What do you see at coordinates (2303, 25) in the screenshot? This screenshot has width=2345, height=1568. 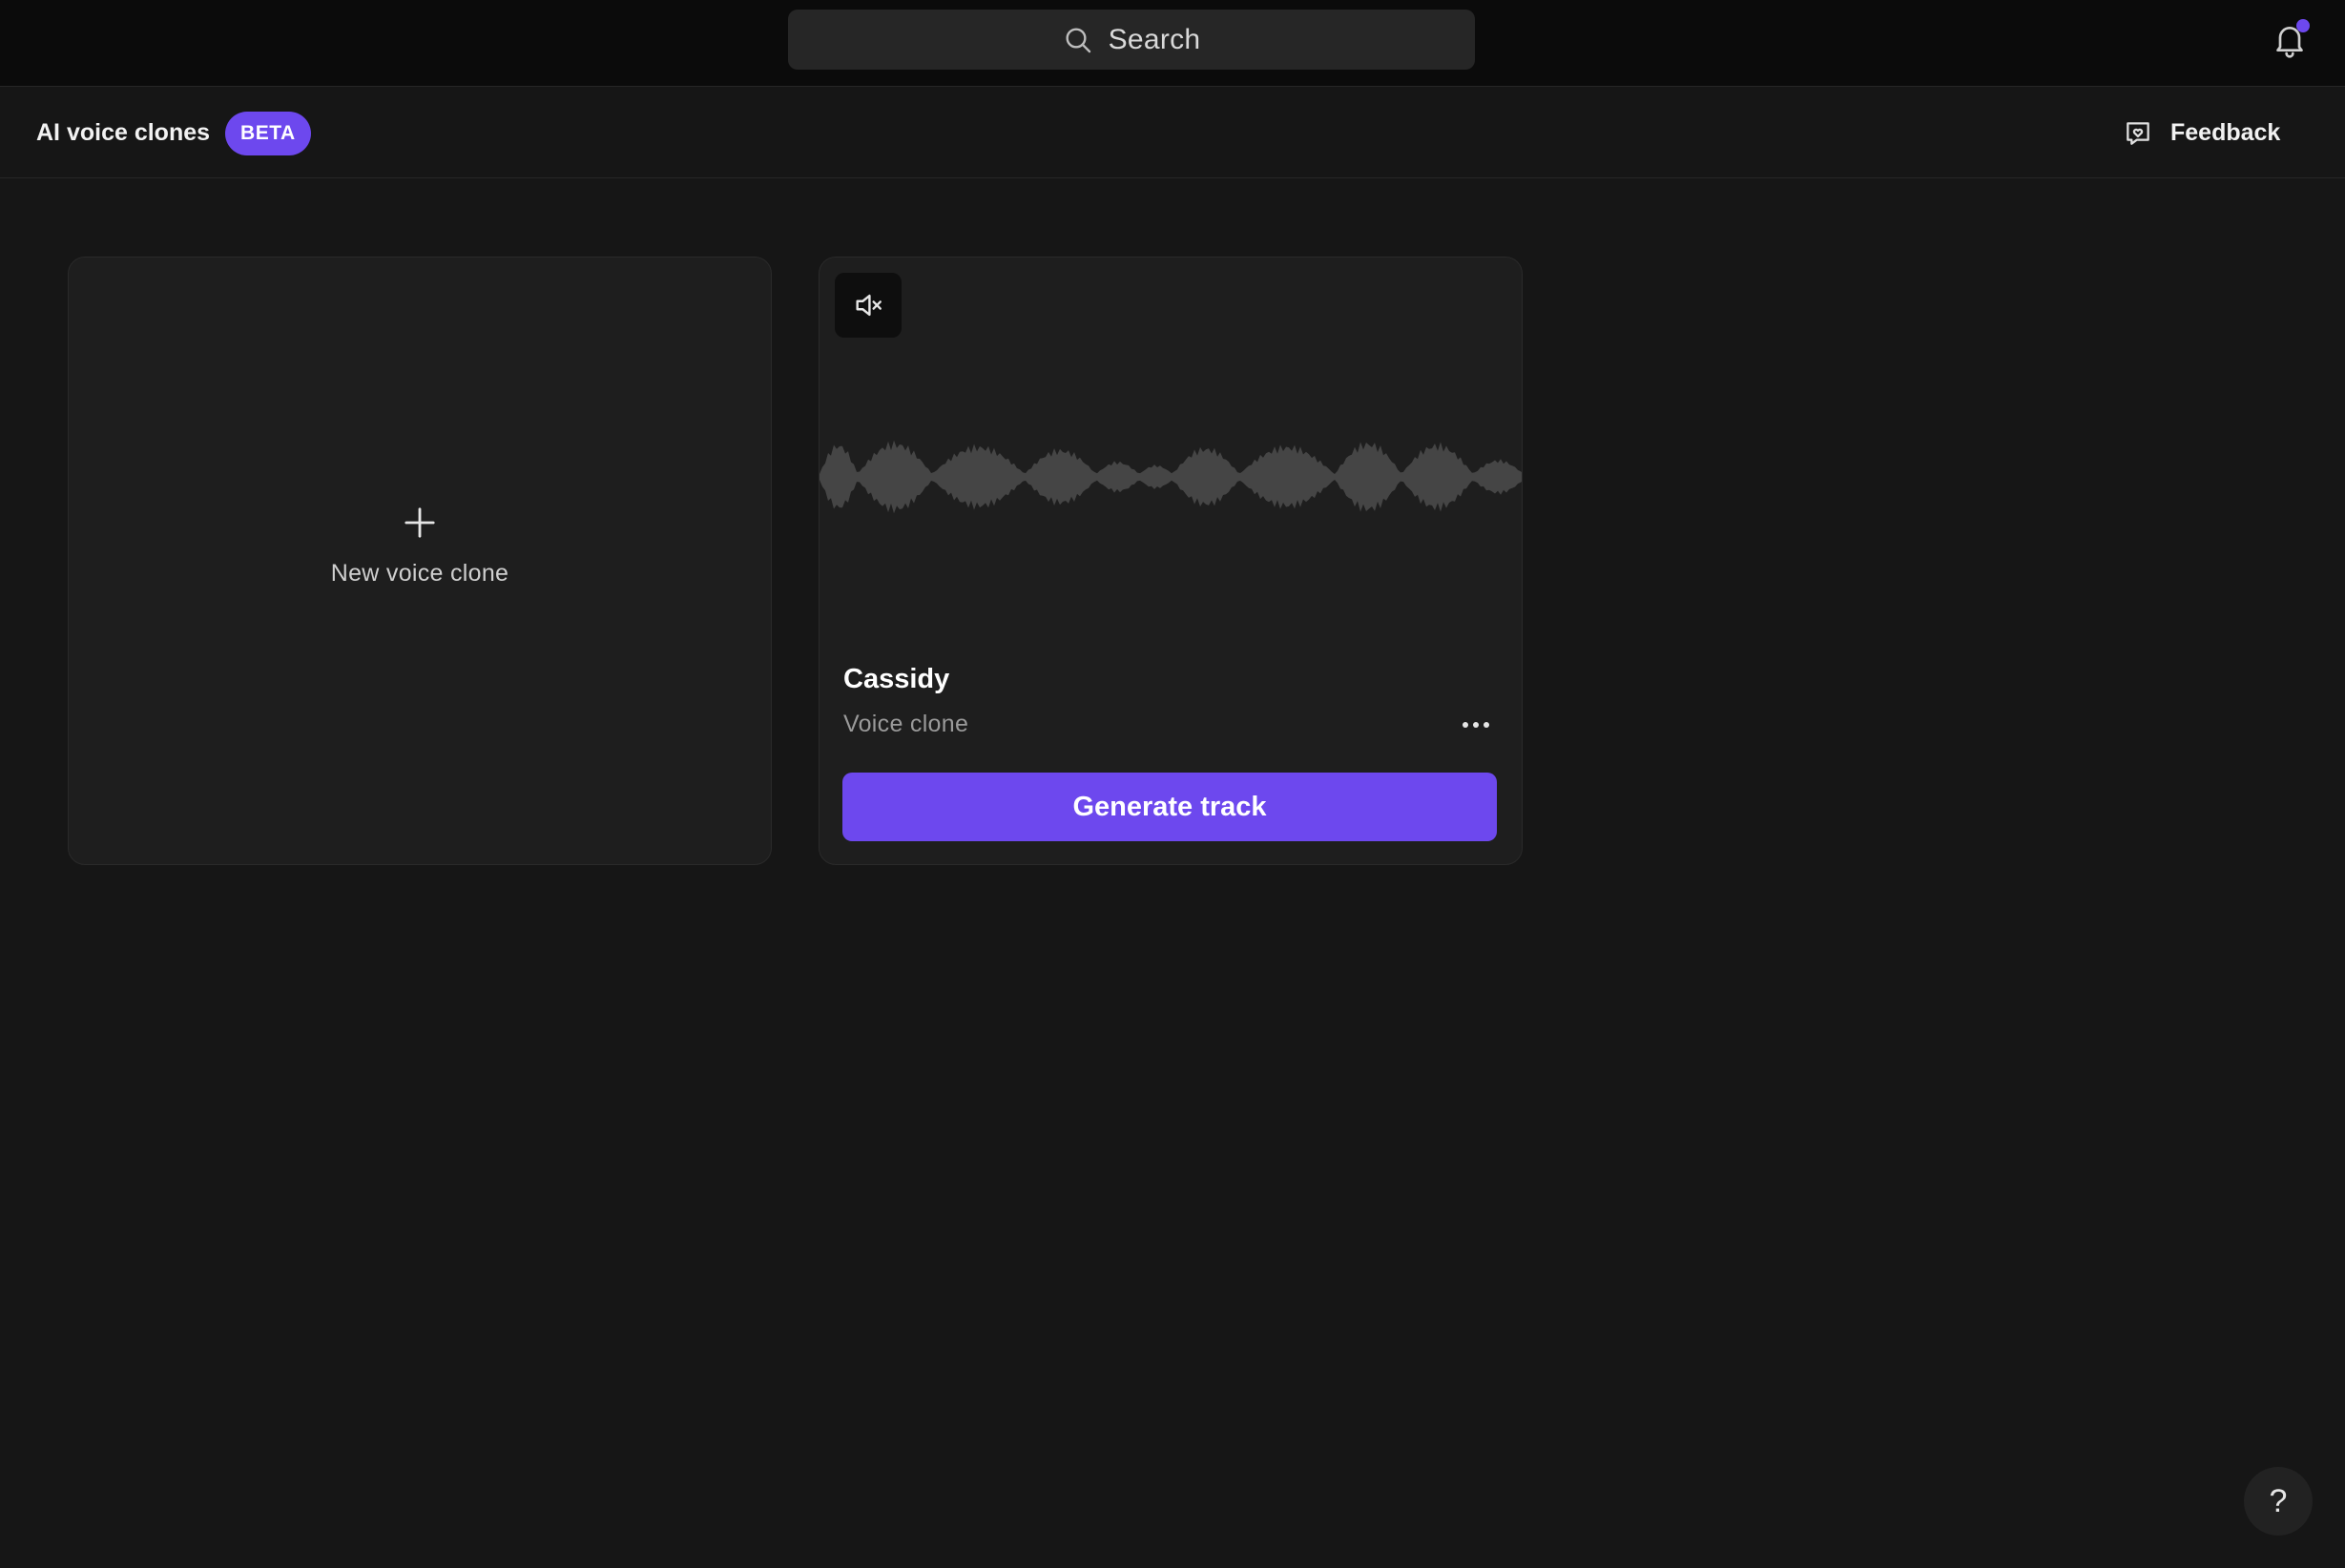 I see `notification-dot` at bounding box center [2303, 25].